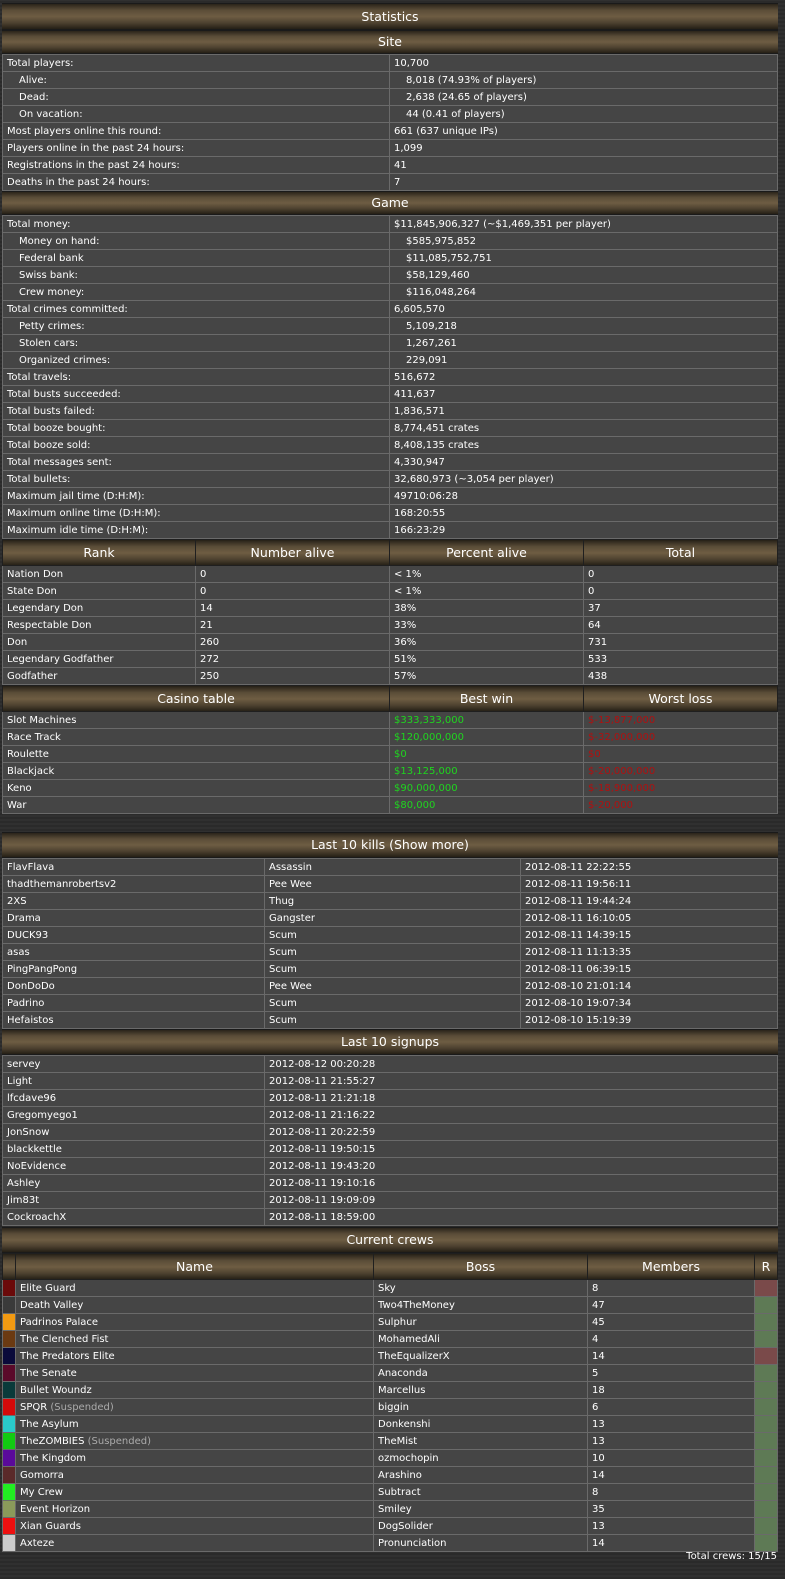  I want to click on crew-name: Axteze, so click(37, 1543).